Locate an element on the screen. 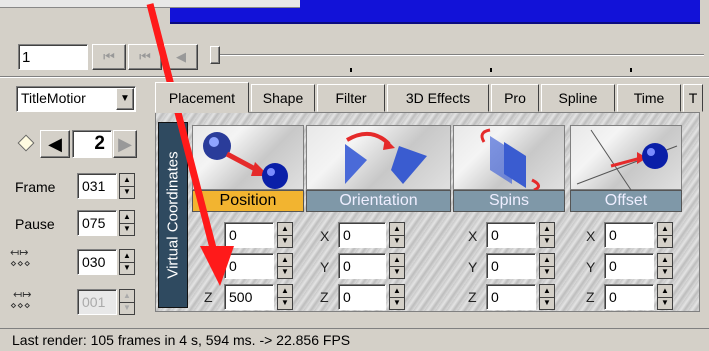  tile-label: Offset is located at coordinates (626, 200).